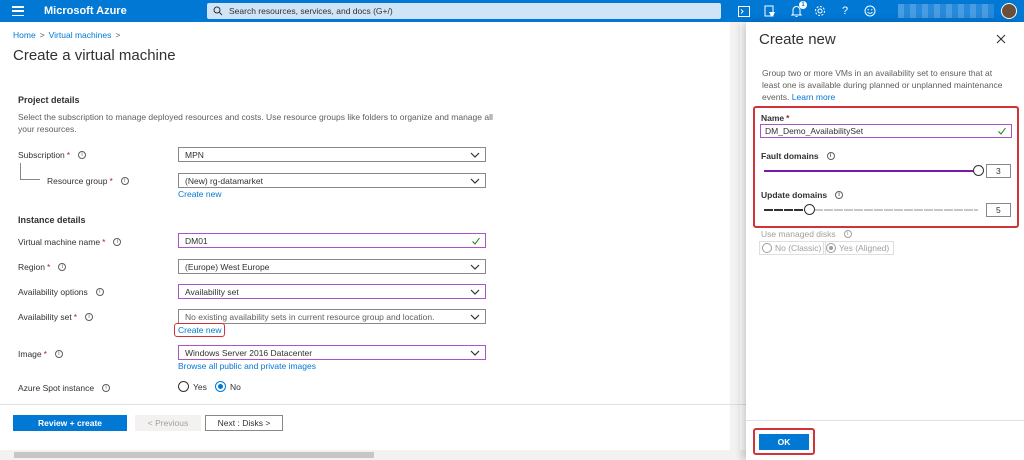 The width and height of the screenshot is (1024, 460). I want to click on fault-domains-slider-thumb, so click(978, 170).